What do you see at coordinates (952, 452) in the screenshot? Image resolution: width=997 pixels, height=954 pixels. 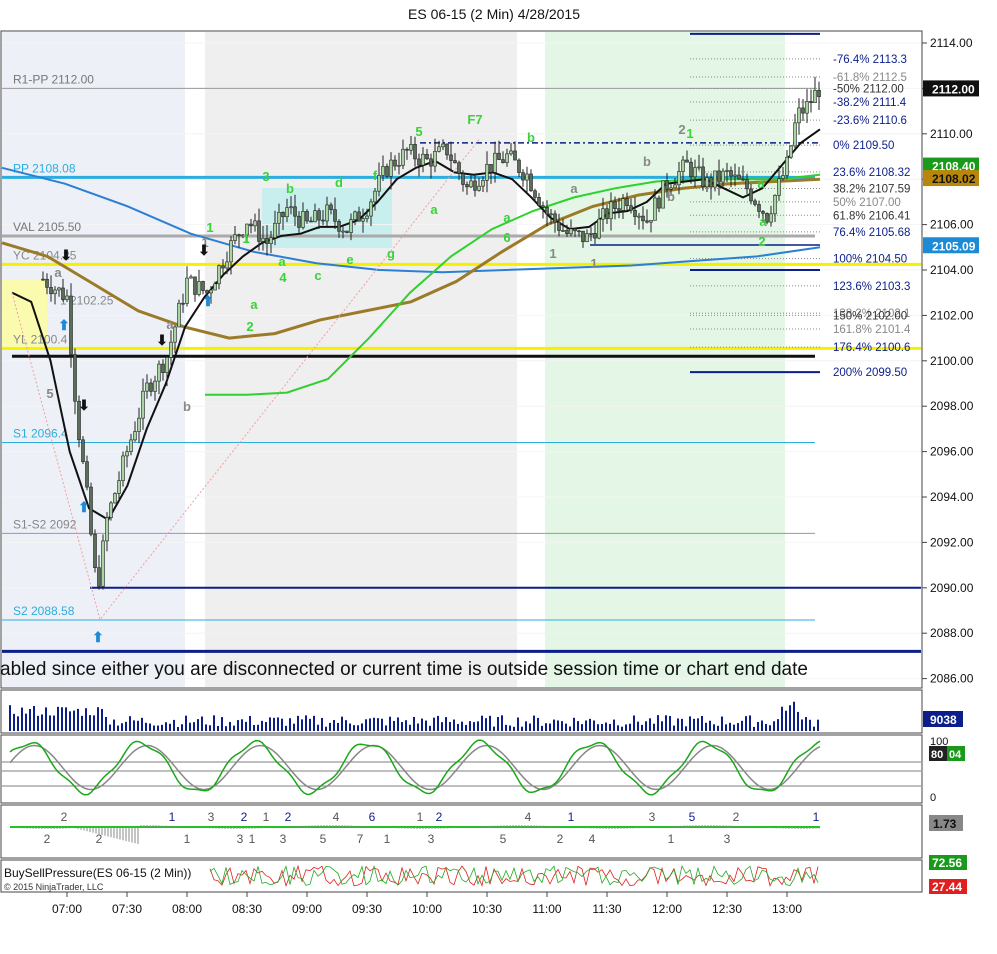 I see `price-tick-label: 2096.00` at bounding box center [952, 452].